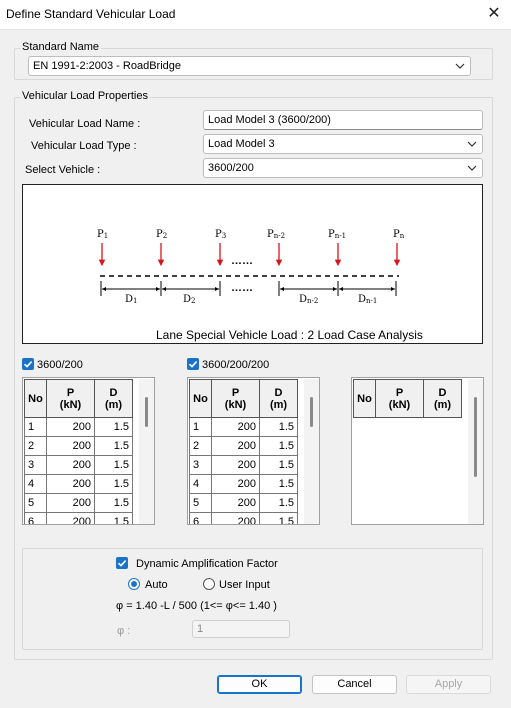 This screenshot has width=511, height=708. I want to click on load-label-p1: P1, so click(102, 234).